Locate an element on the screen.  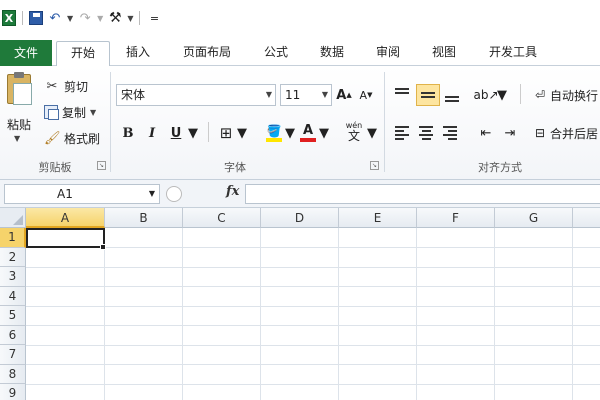
column-header-partial is located at coordinates (586, 218).